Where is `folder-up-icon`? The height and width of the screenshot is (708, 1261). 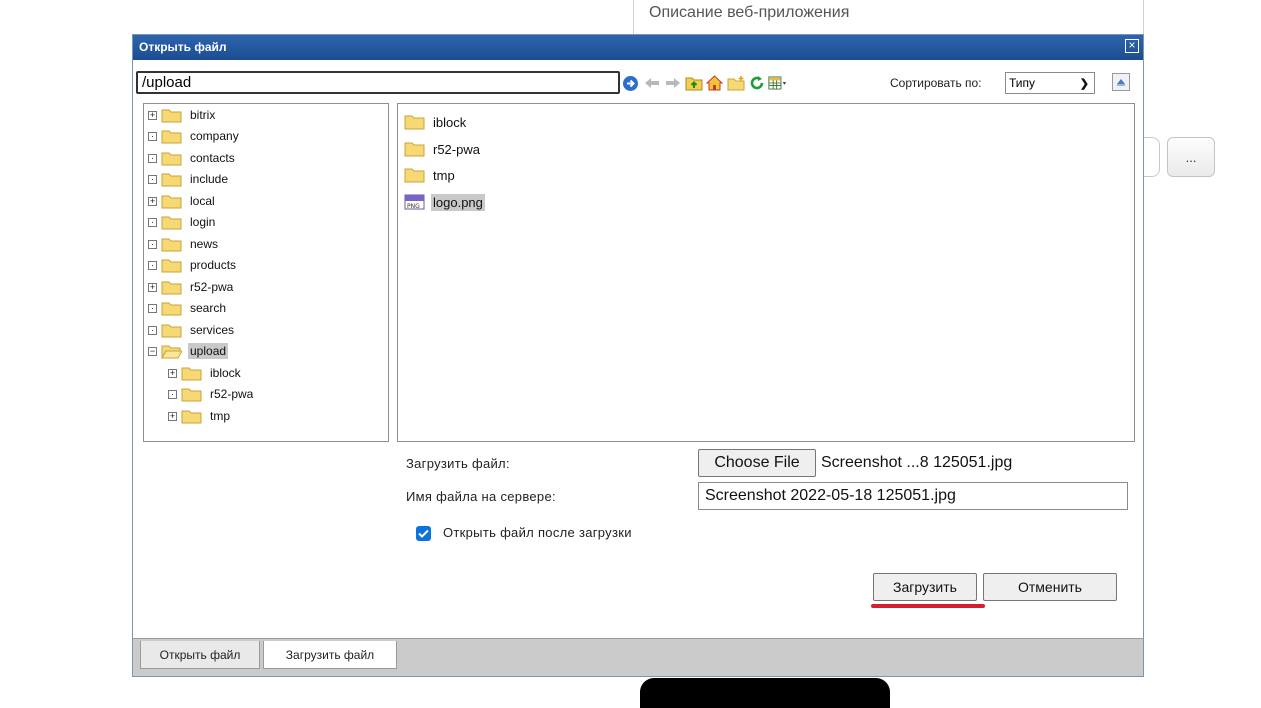
folder-up-icon is located at coordinates (693, 83).